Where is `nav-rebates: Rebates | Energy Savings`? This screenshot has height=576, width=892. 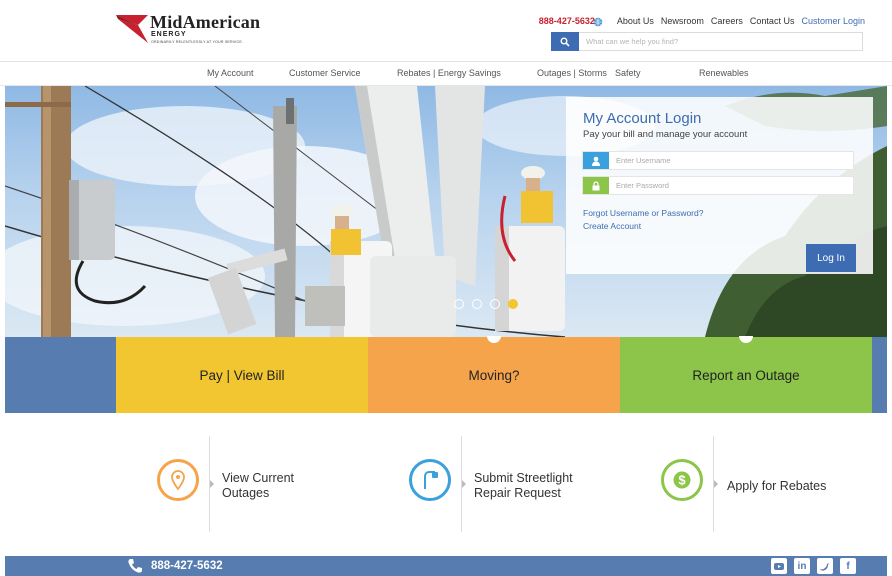 nav-rebates: Rebates | Energy Savings is located at coordinates (449, 73).